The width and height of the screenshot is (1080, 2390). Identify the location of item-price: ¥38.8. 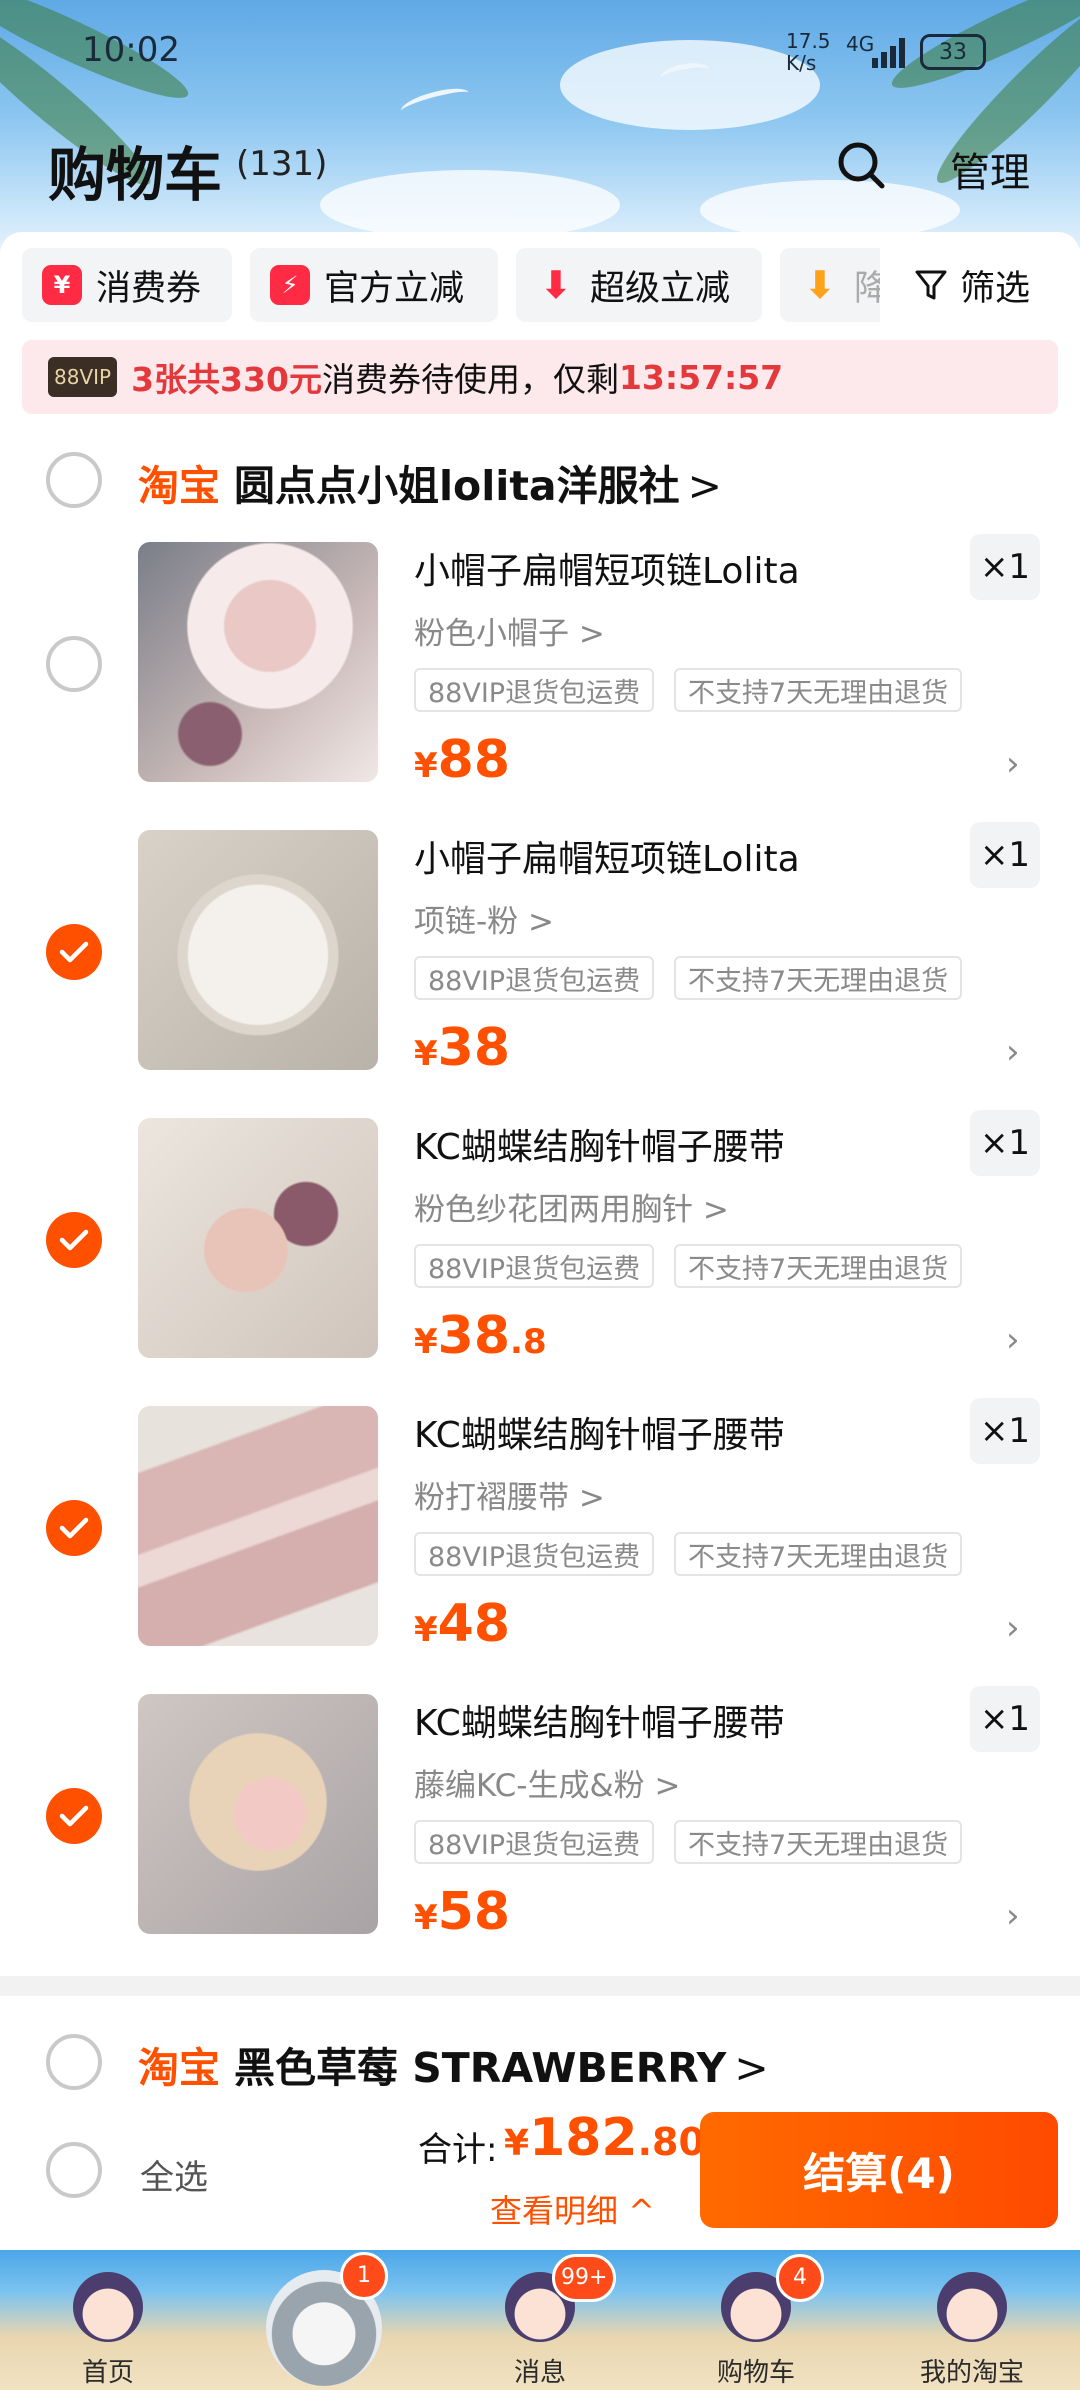
(480, 1336).